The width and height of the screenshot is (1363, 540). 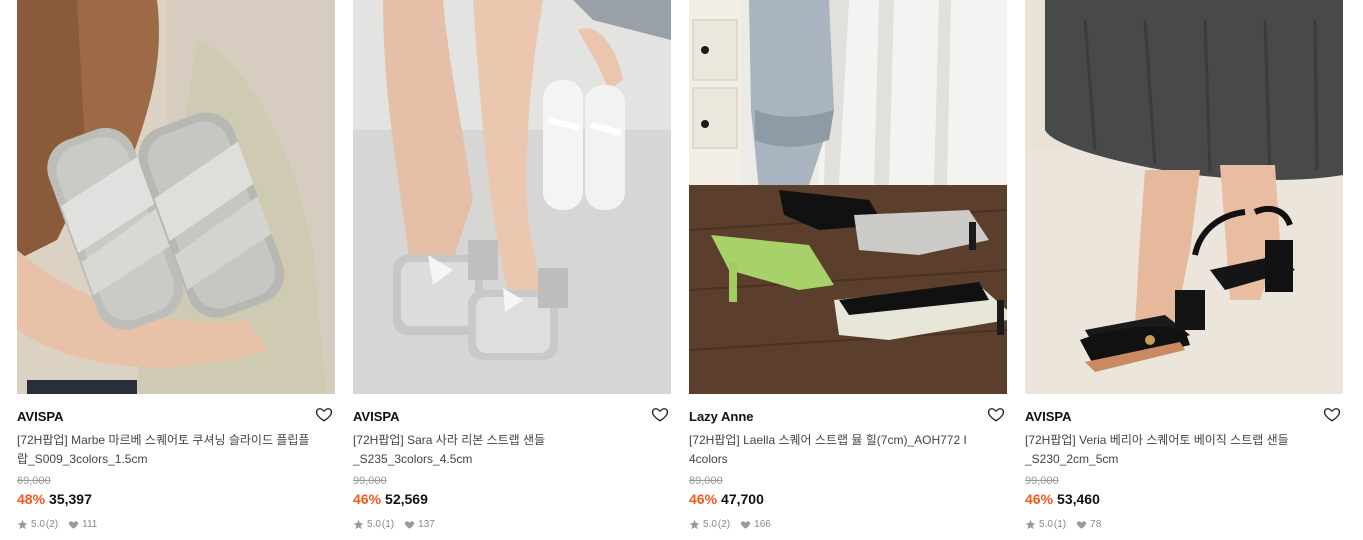 What do you see at coordinates (762, 524) in the screenshot?
I see `likes-count: 166` at bounding box center [762, 524].